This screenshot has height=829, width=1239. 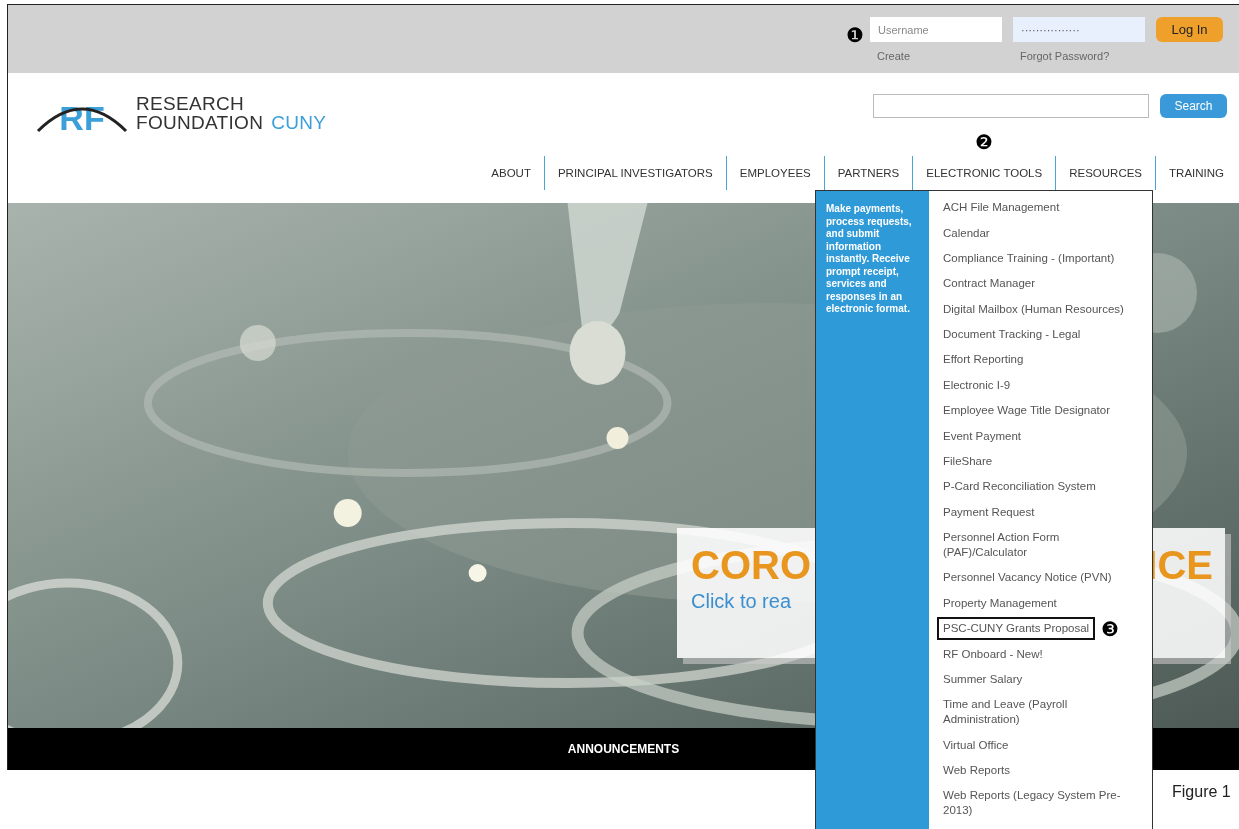 I want to click on username-field: Username, so click(x=936, y=29).